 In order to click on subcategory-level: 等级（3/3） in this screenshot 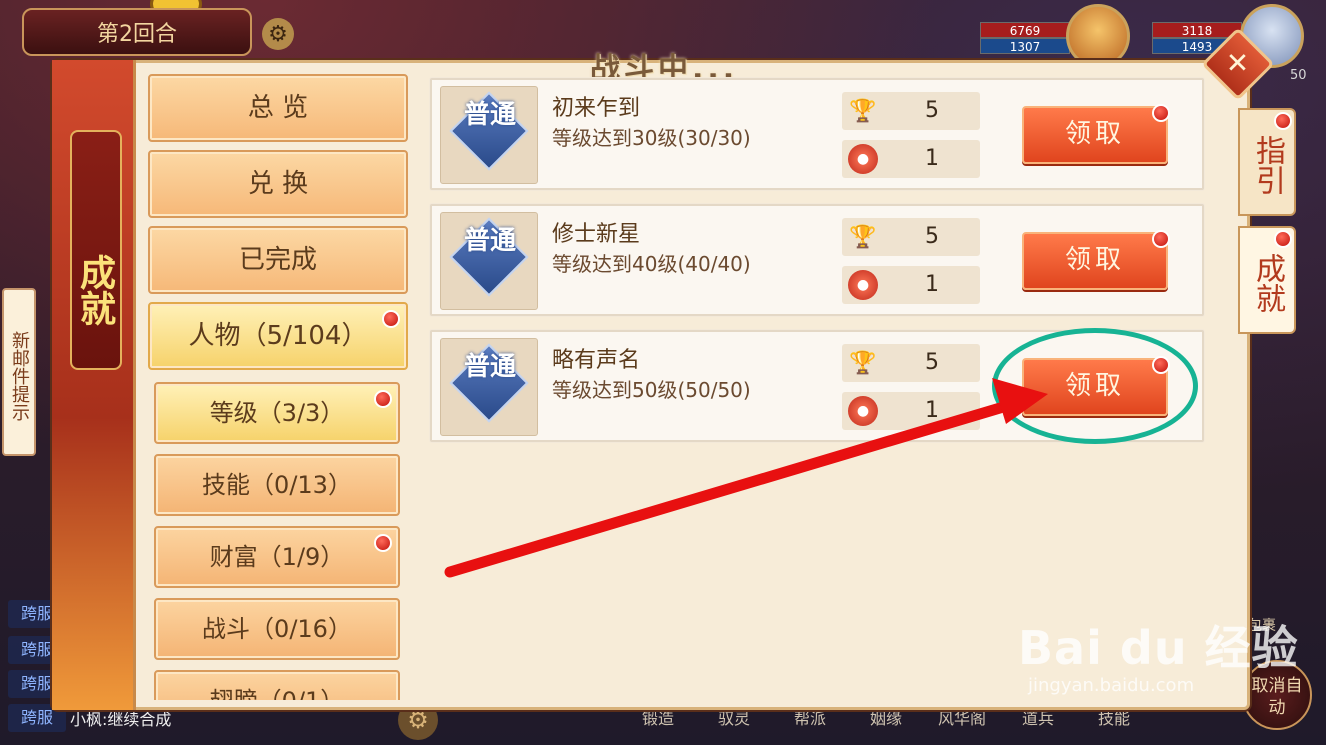, I will do `click(277, 413)`.